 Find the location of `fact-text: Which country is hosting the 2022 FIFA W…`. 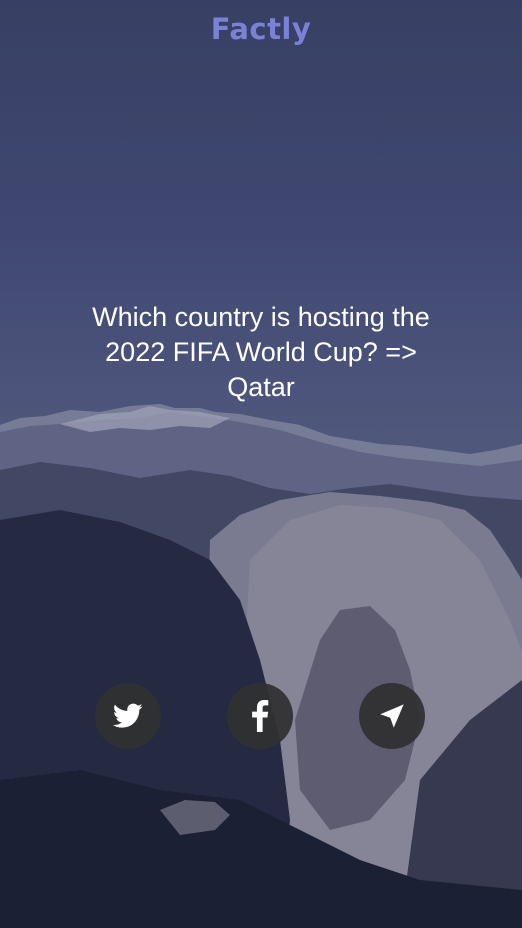

fact-text: Which country is hosting the 2022 FIFA W… is located at coordinates (261, 352).